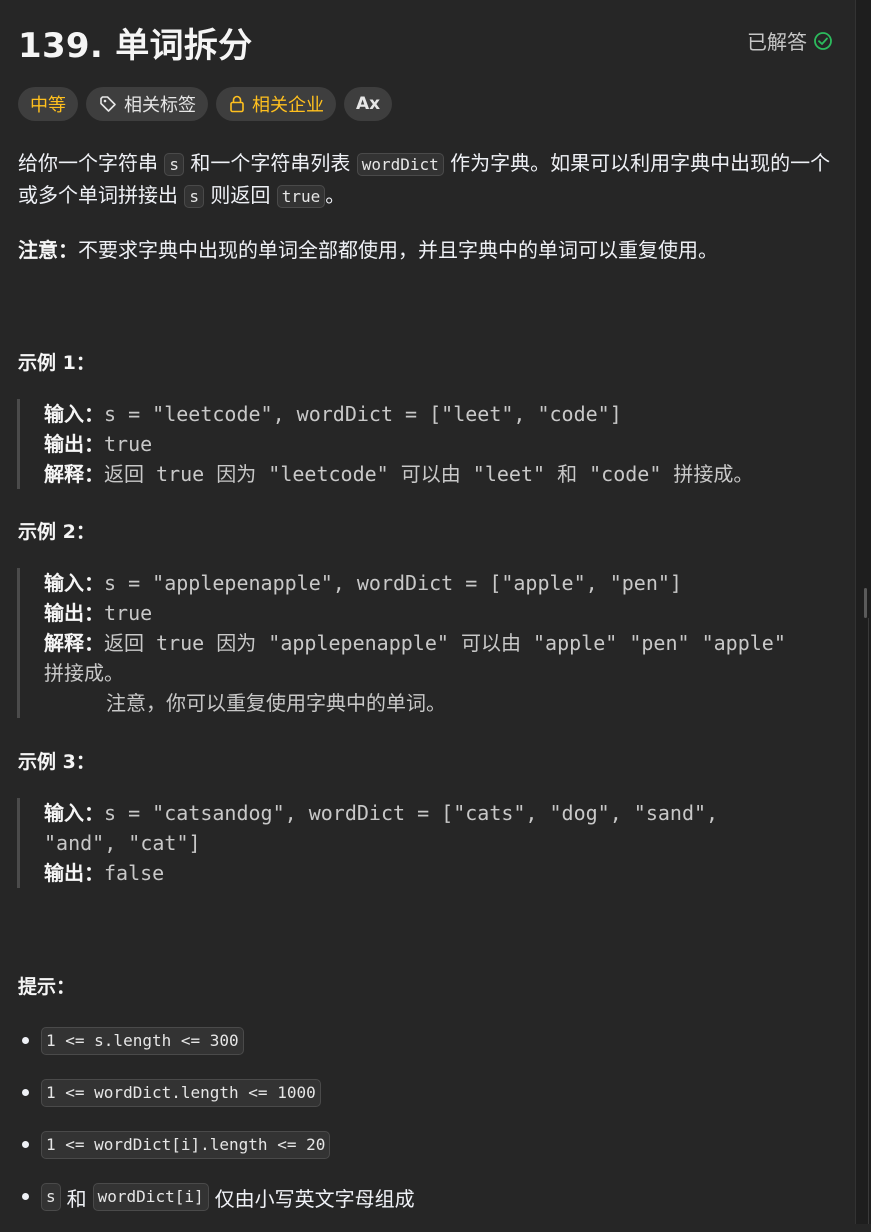  I want to click on scrollbar, so click(863, 612).